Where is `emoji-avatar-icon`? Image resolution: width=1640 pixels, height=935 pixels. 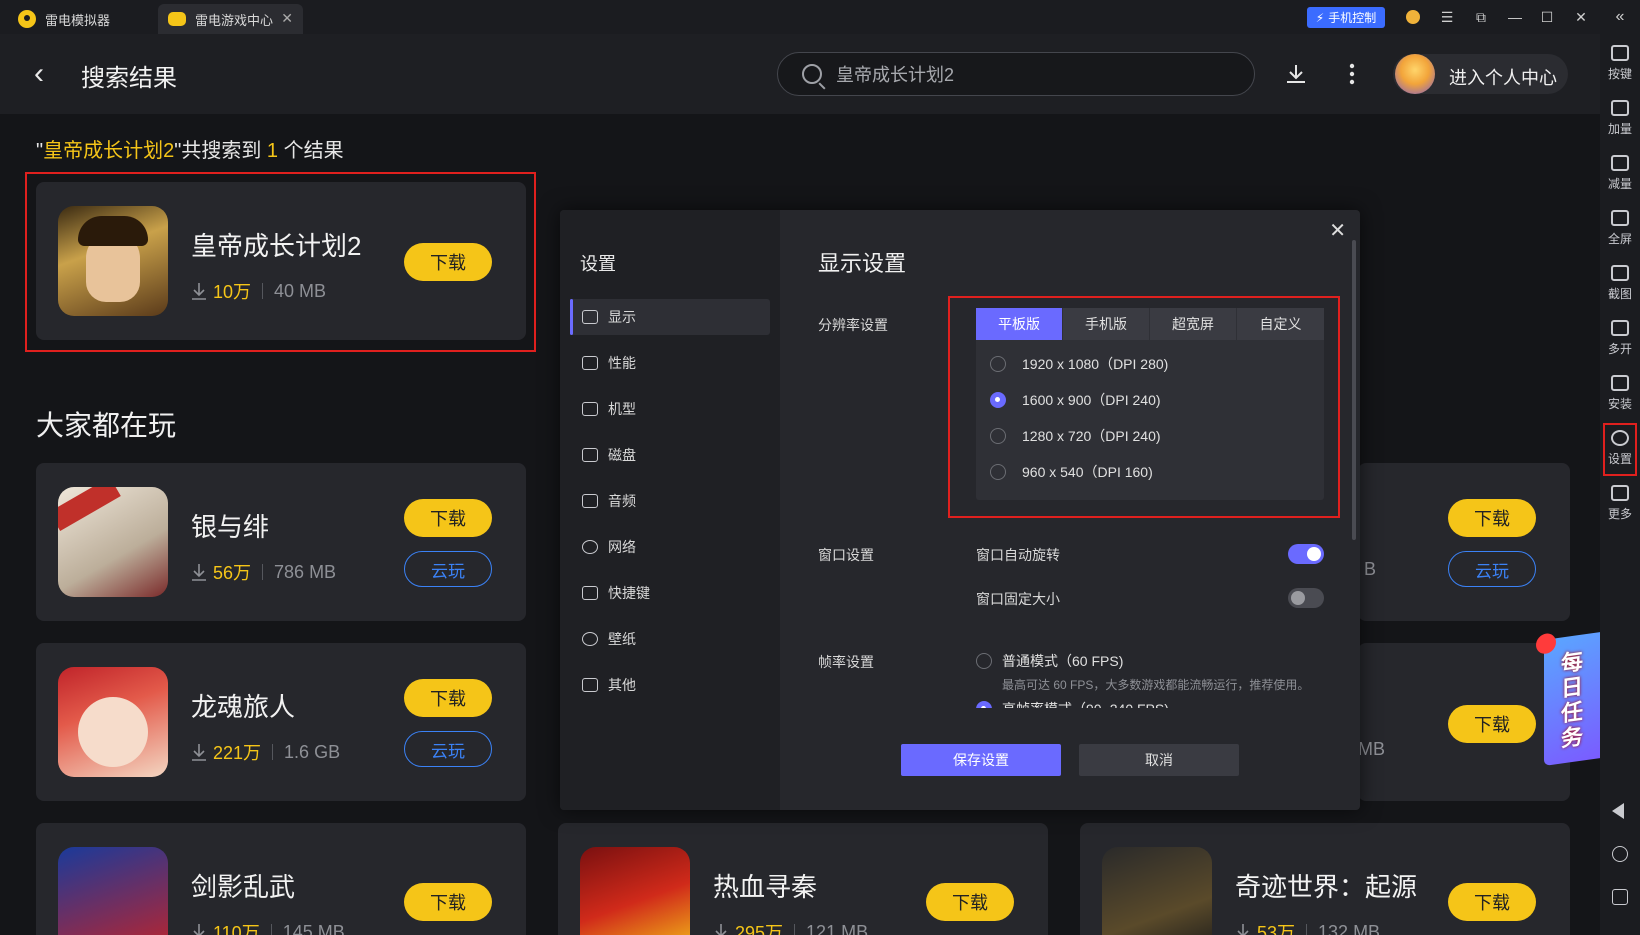
emoji-avatar-icon is located at coordinates (1413, 17).